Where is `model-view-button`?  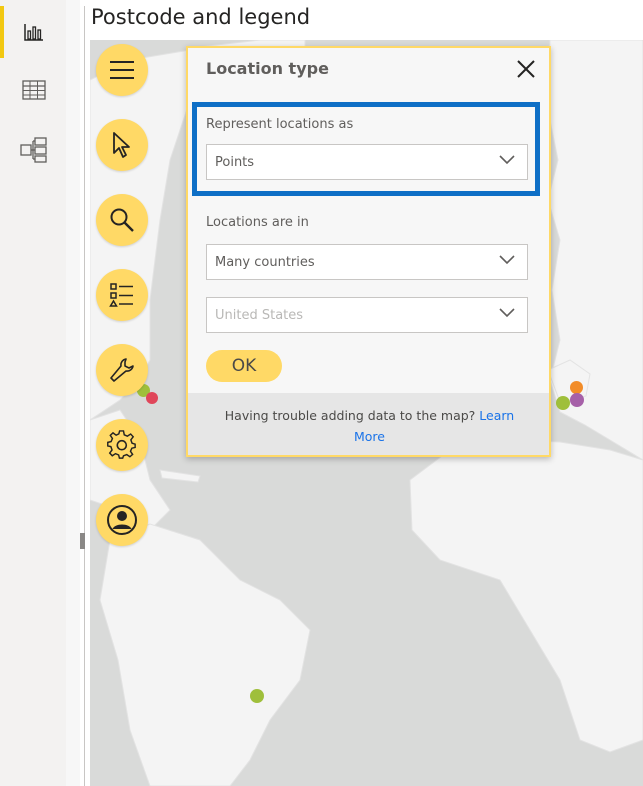 model-view-button is located at coordinates (34, 150).